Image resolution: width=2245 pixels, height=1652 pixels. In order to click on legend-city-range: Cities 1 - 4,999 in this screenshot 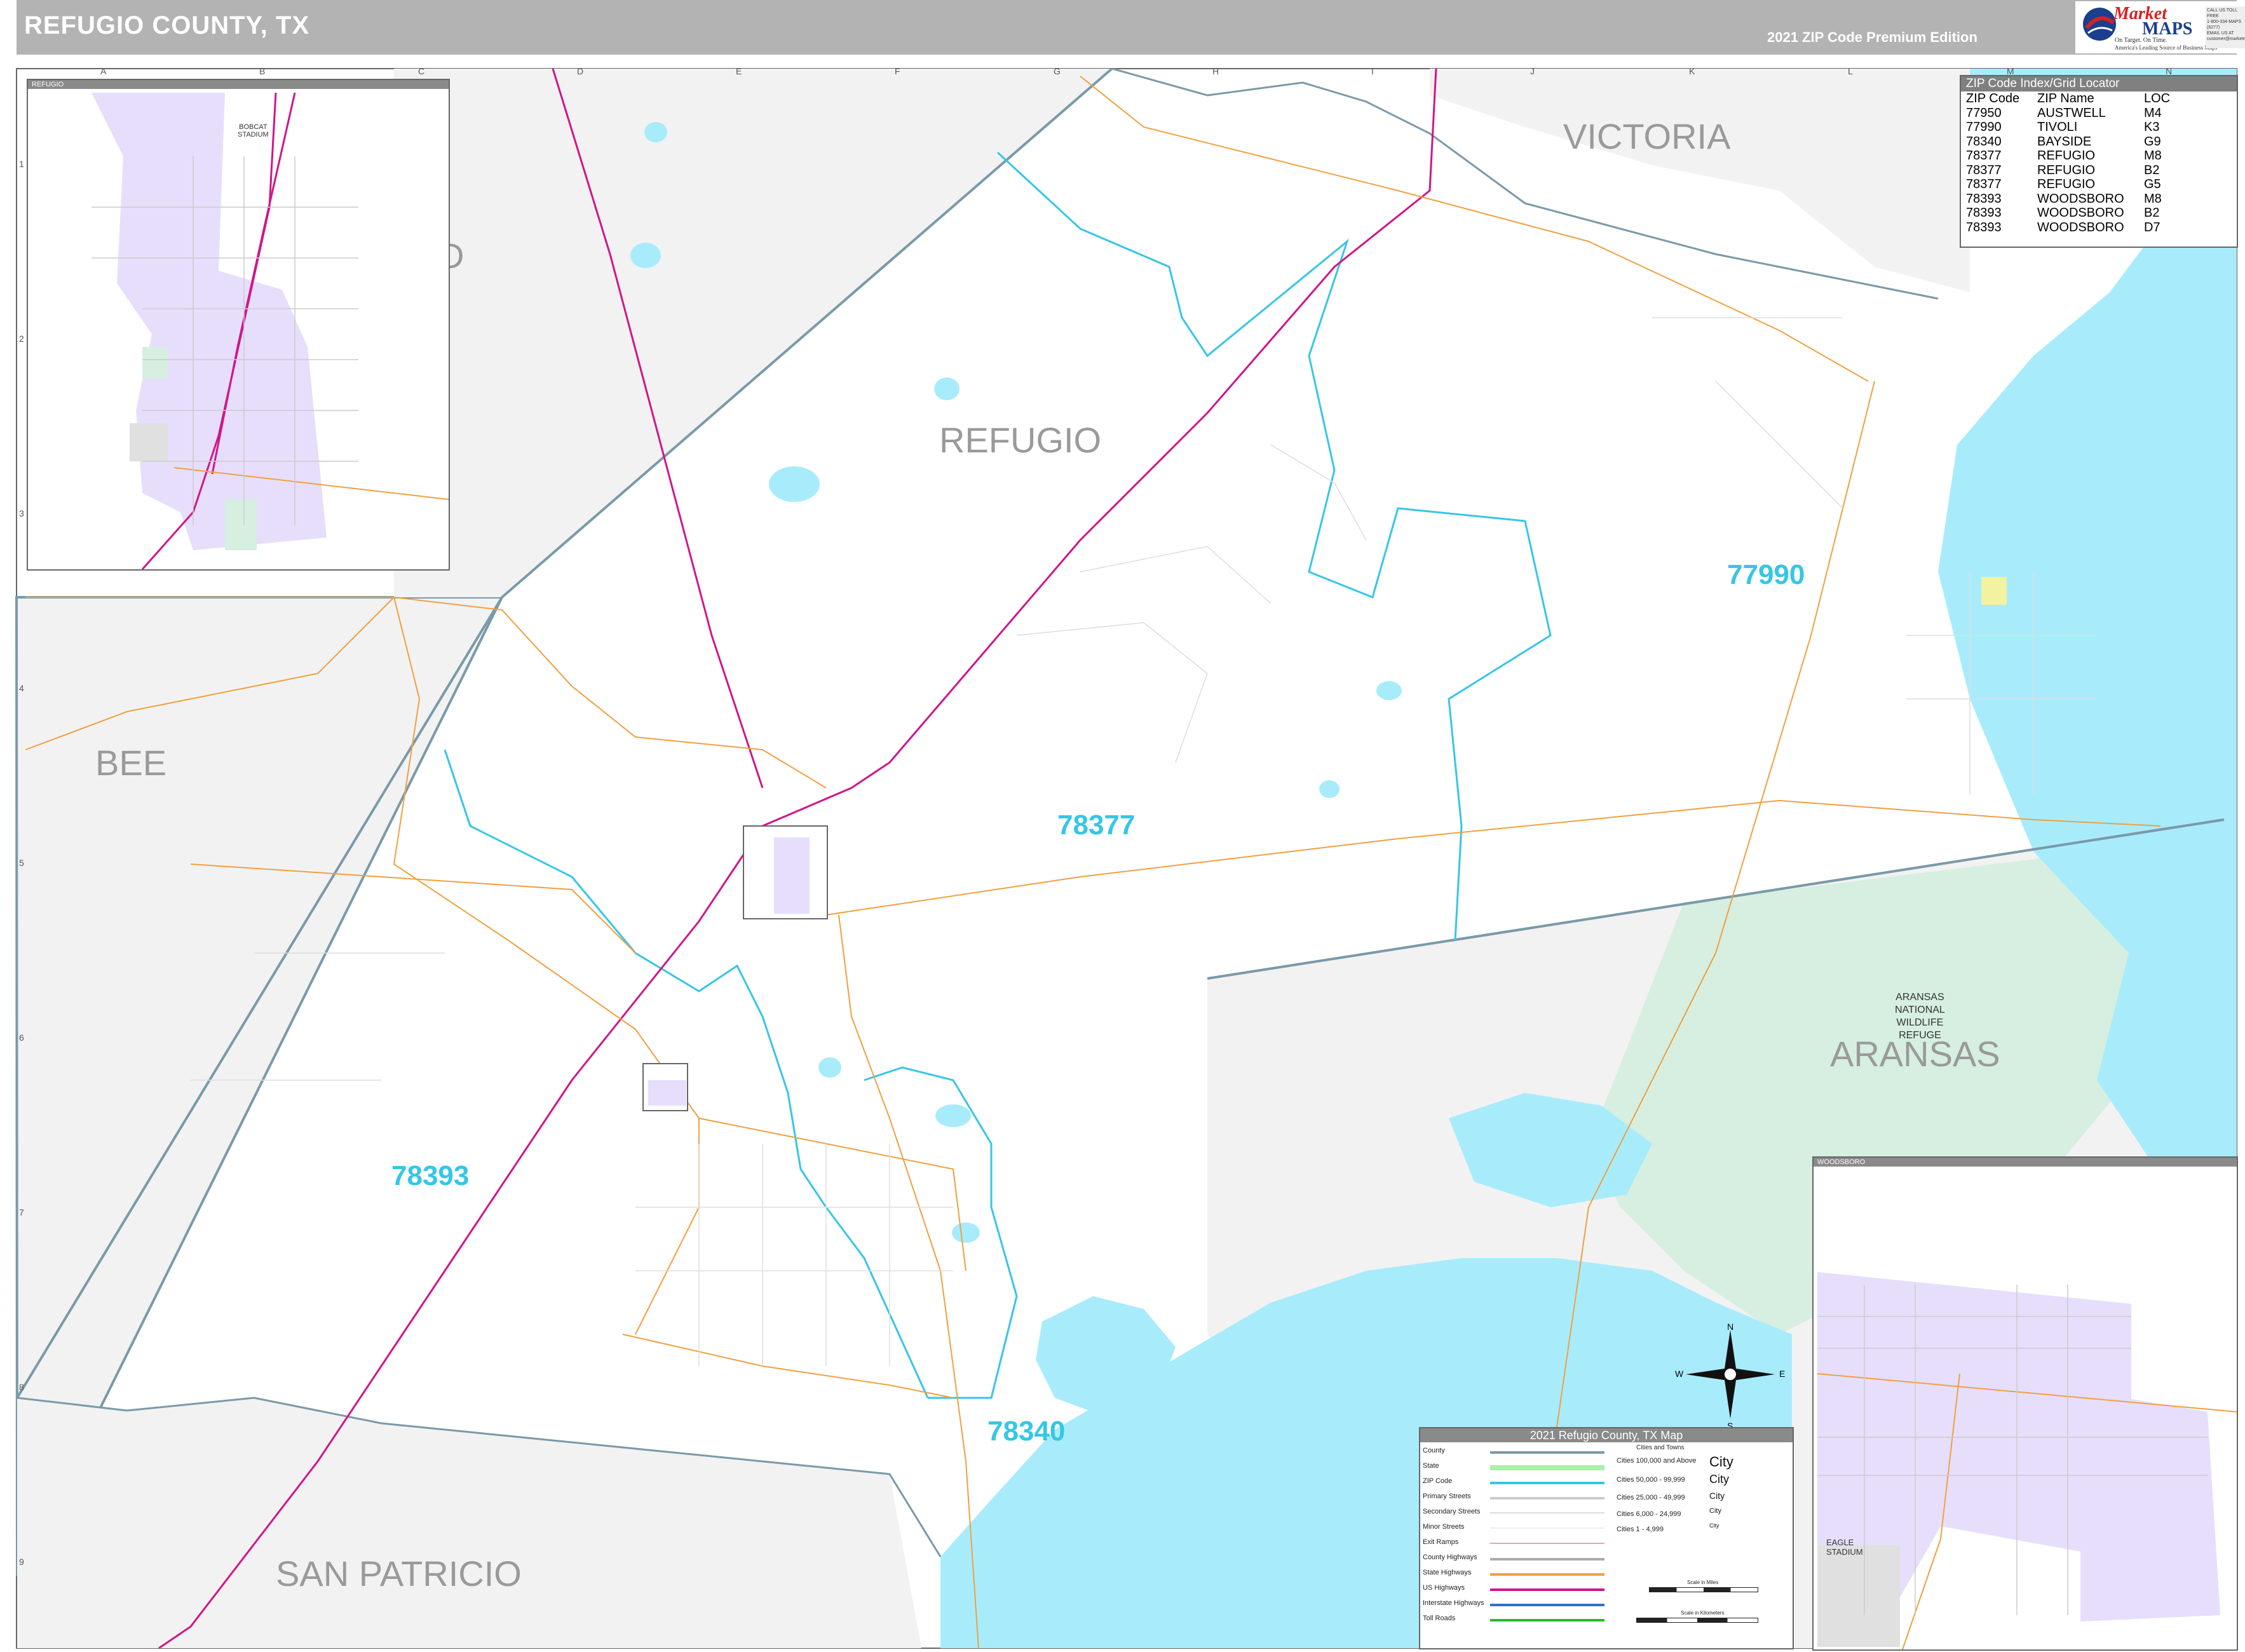, I will do `click(1640, 1530)`.